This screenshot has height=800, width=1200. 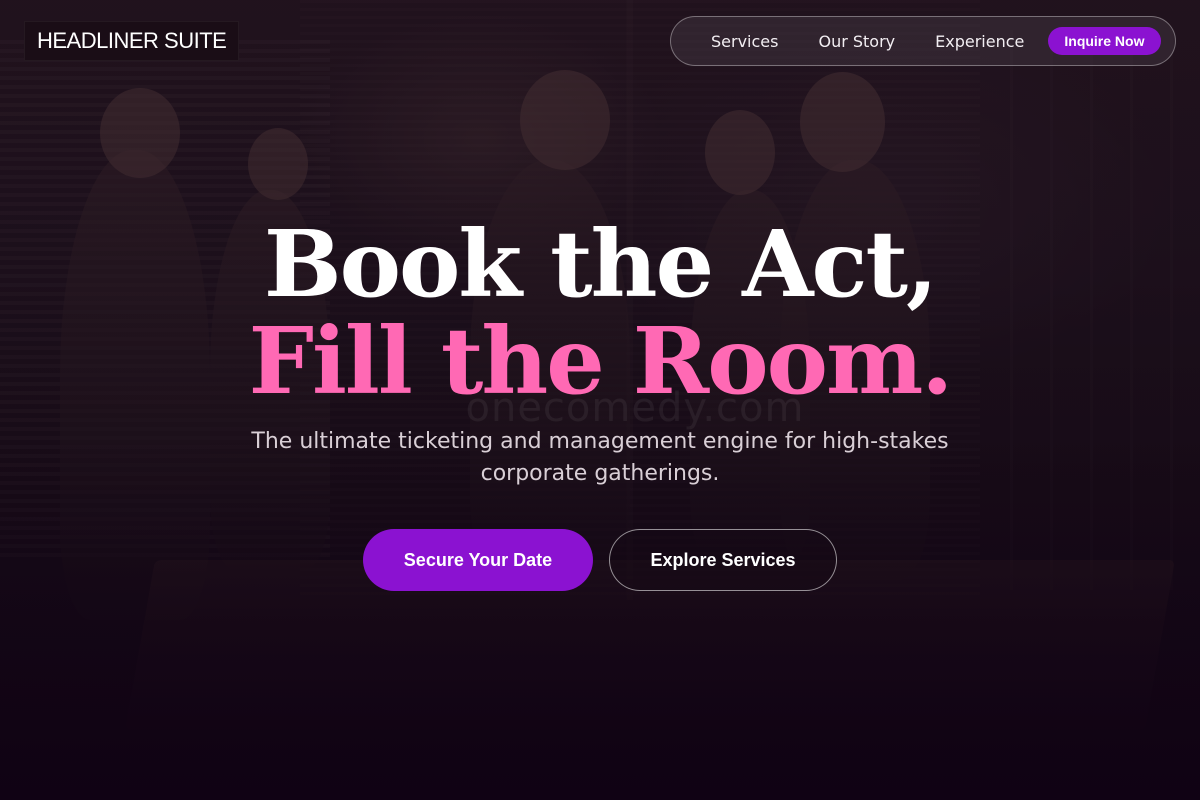 What do you see at coordinates (744, 41) in the screenshot?
I see `nav-link-services: Services` at bounding box center [744, 41].